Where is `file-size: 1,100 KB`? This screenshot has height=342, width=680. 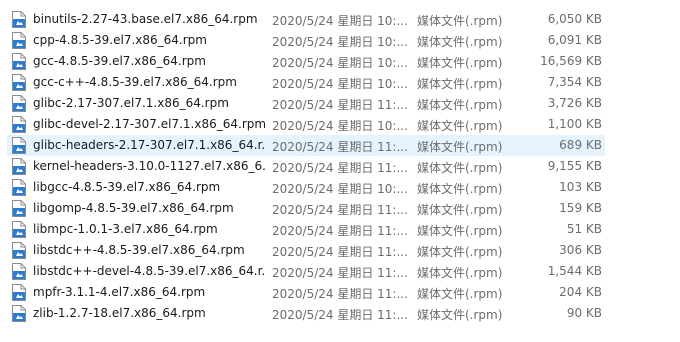 file-size: 1,100 KB is located at coordinates (574, 124).